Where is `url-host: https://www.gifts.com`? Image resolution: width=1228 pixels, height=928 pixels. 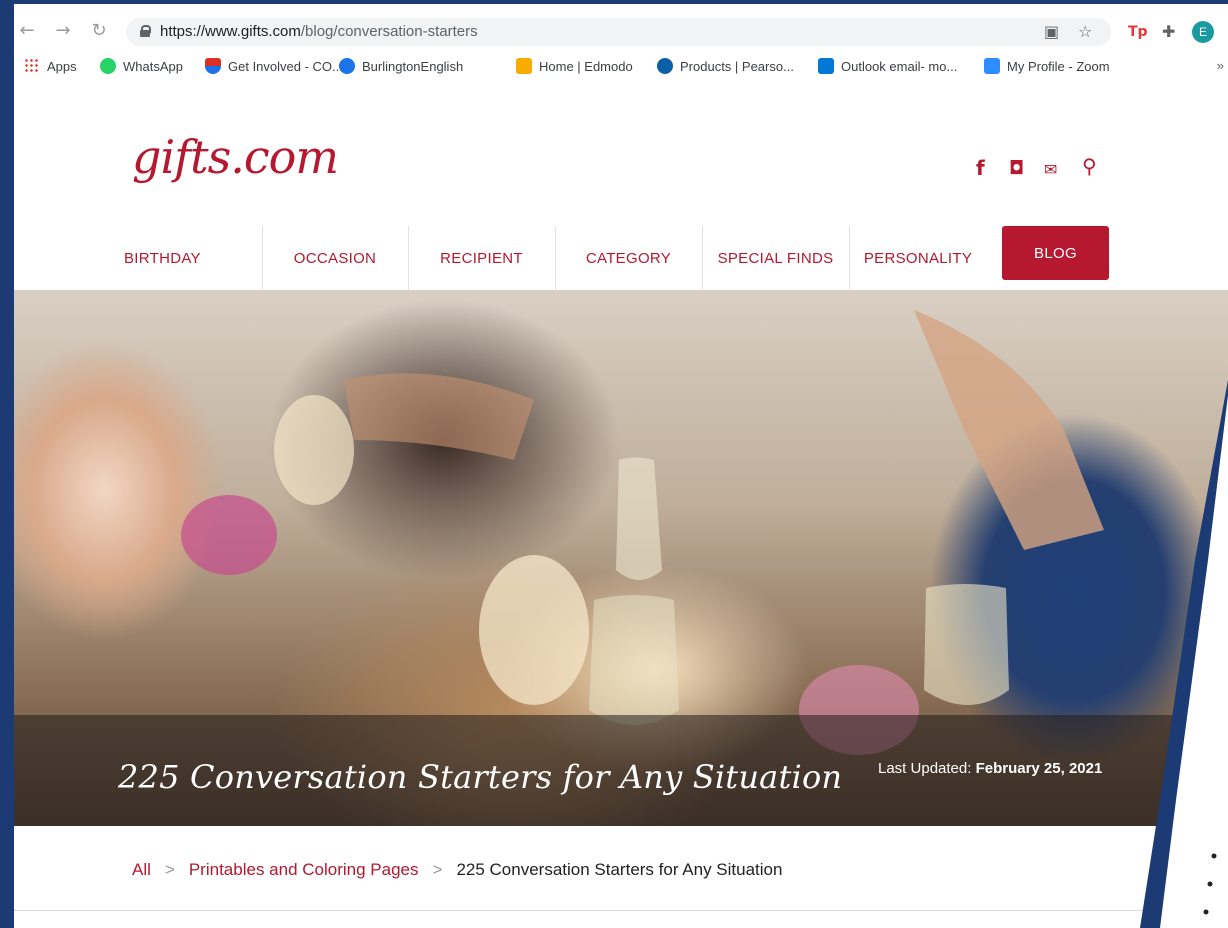
url-host: https://www.gifts.com is located at coordinates (230, 31).